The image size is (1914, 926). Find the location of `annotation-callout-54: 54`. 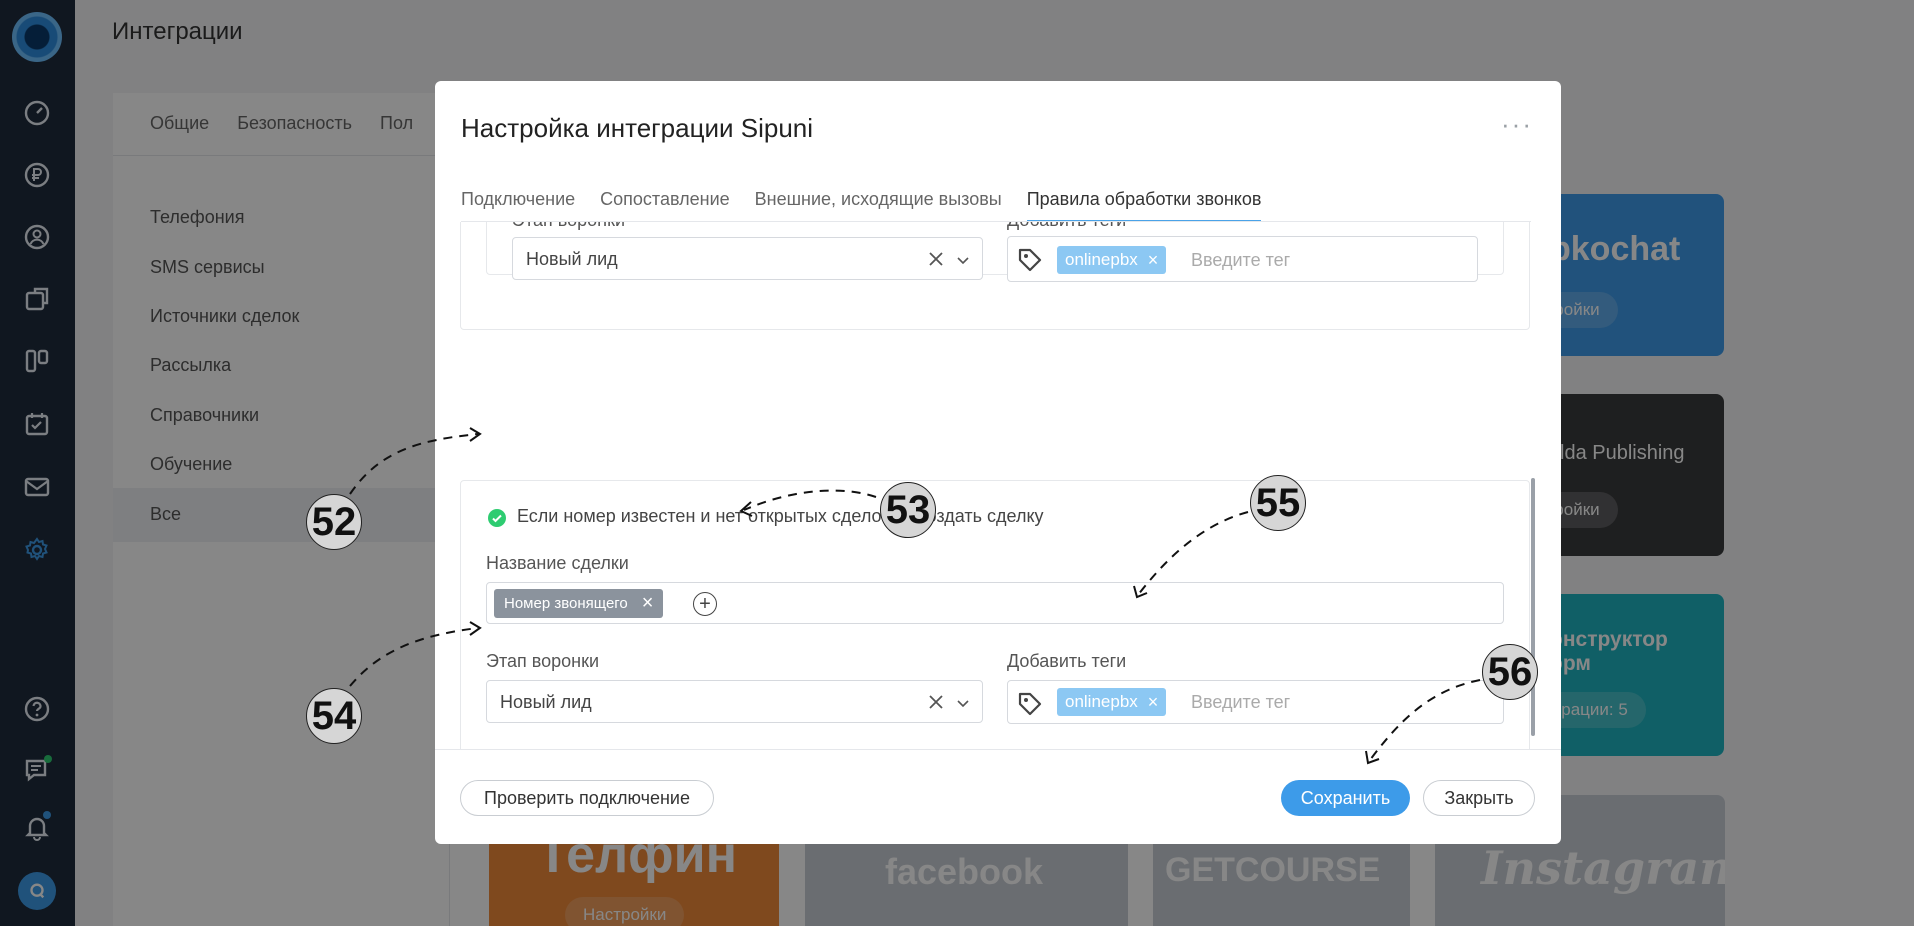

annotation-callout-54: 54 is located at coordinates (334, 716).